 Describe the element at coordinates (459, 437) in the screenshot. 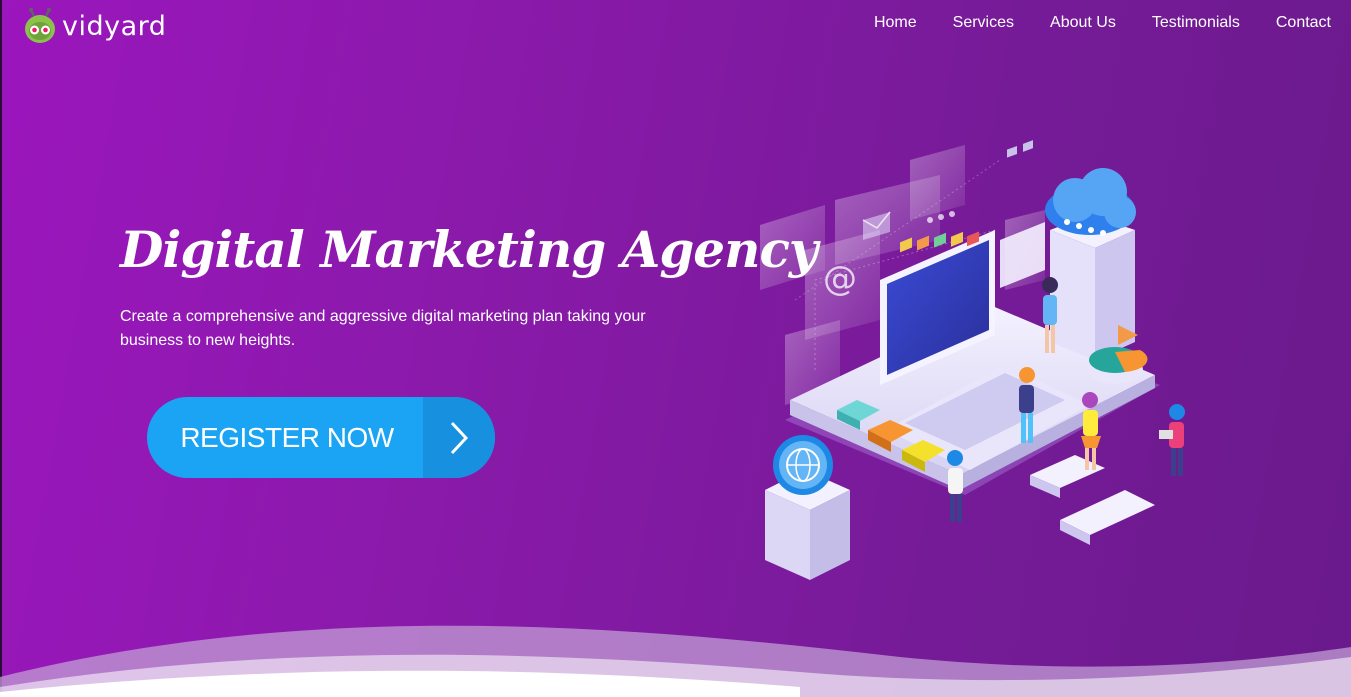

I see `chevron-right-icon` at that location.